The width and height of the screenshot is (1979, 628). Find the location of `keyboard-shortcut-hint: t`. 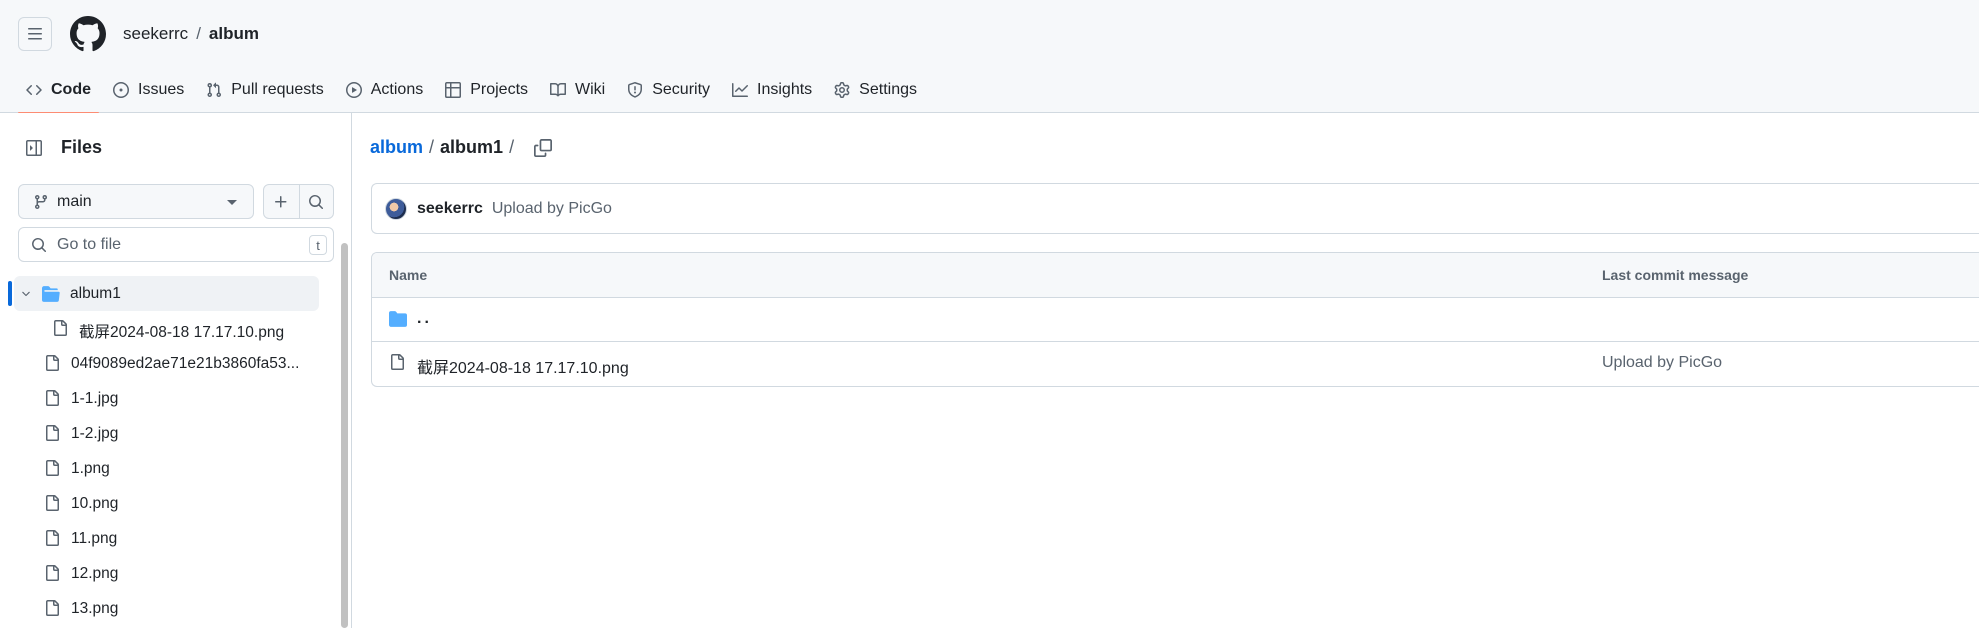

keyboard-shortcut-hint: t is located at coordinates (318, 245).